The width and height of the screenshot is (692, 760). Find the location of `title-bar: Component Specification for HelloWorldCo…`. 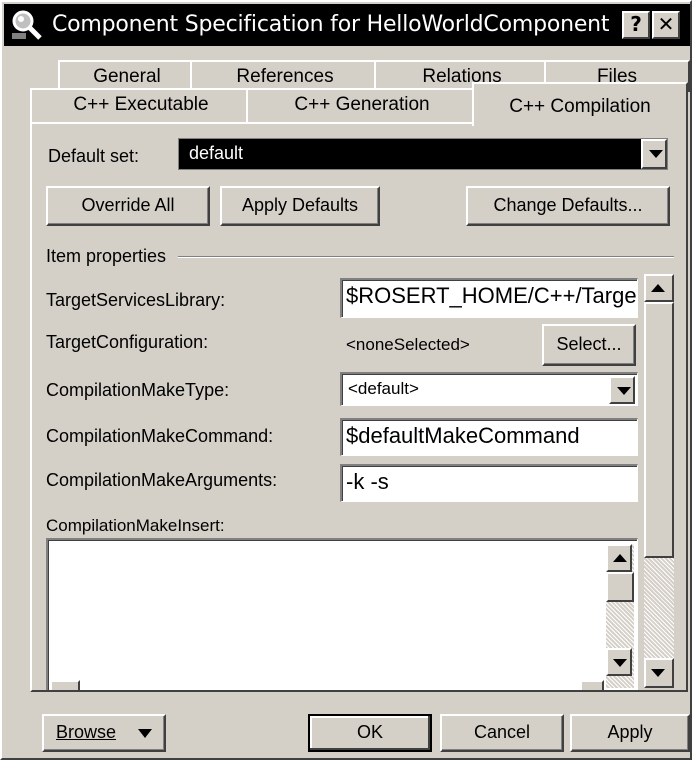

title-bar: Component Specification for HelloWorldCo… is located at coordinates (347, 25).